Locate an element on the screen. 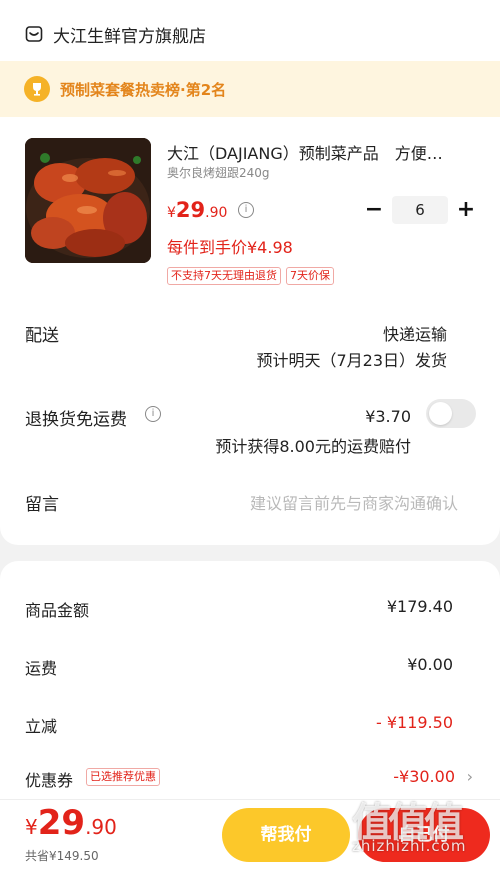 The width and height of the screenshot is (500, 869). help-pay-button: 帮我付 is located at coordinates (286, 835).